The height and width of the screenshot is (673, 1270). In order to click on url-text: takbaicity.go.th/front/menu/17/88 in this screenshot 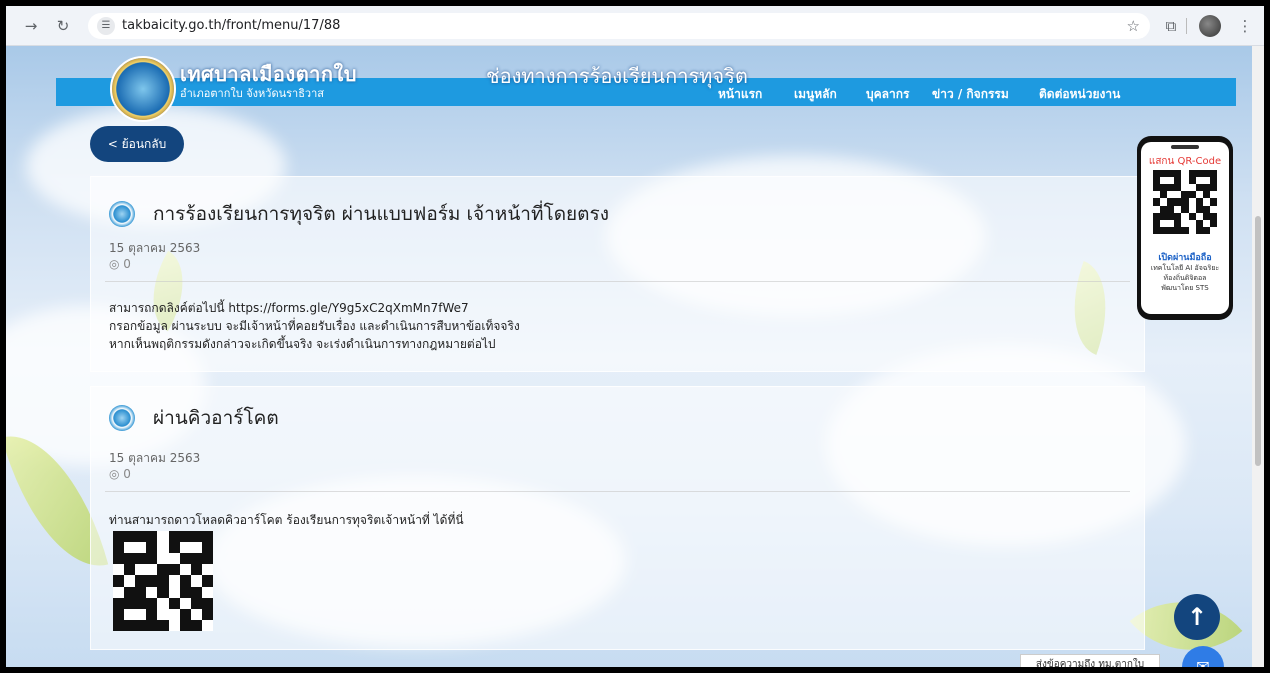, I will do `click(231, 26)`.